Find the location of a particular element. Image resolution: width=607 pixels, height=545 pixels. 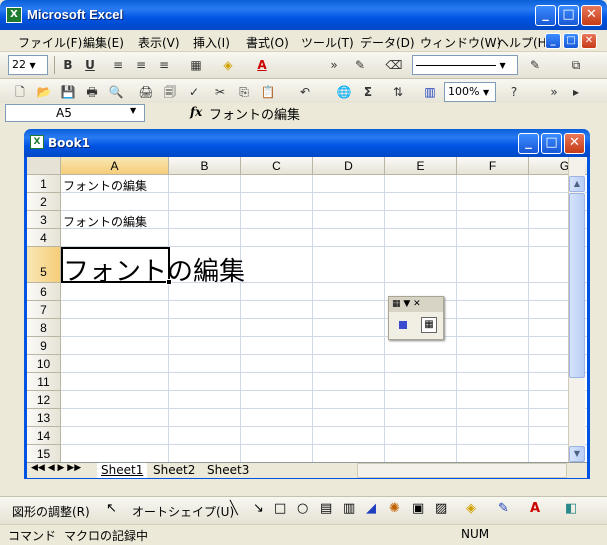

formula-input: フォントの編集 is located at coordinates (254, 113).